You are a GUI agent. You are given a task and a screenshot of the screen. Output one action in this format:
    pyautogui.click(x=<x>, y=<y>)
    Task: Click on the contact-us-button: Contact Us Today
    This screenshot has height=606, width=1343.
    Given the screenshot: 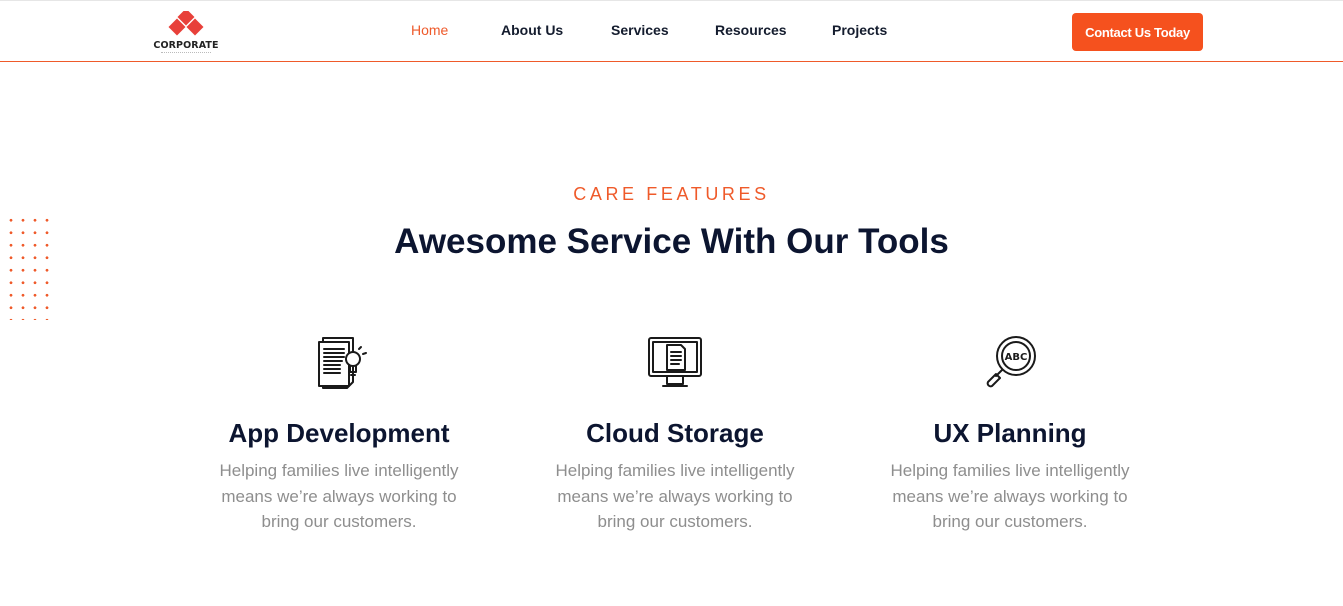 What is the action you would take?
    pyautogui.click(x=1137, y=32)
    